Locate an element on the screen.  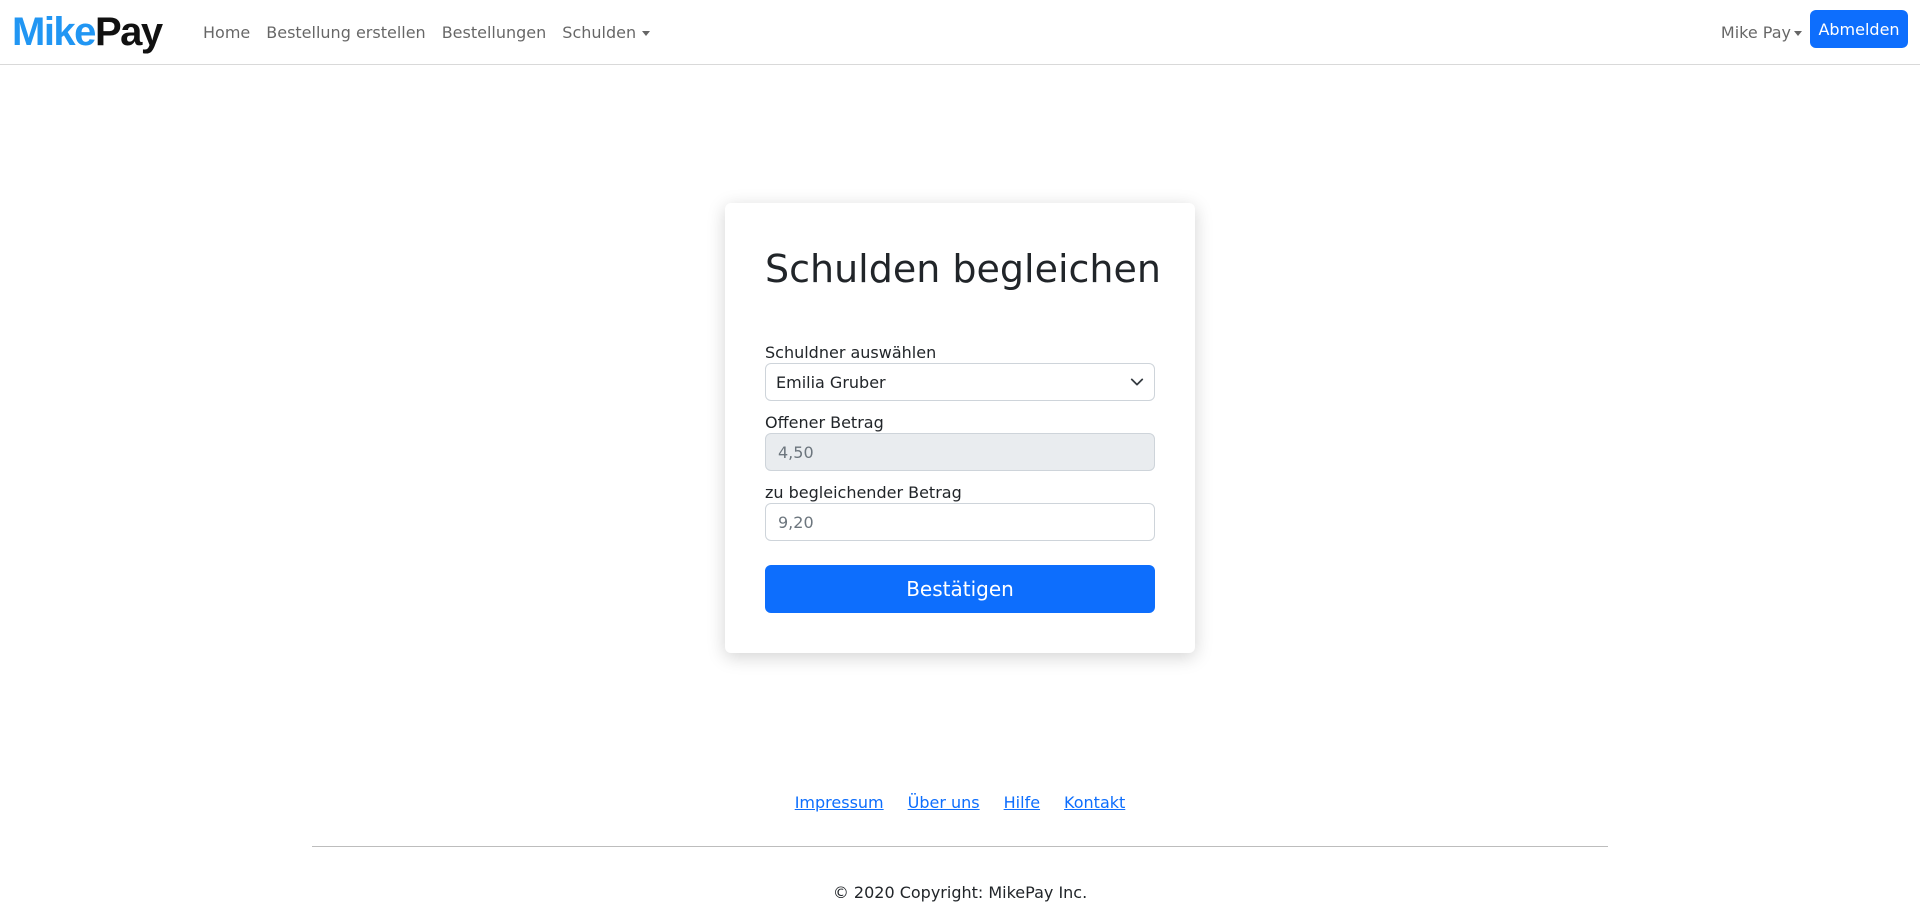
settle-amount-input: 9,20 is located at coordinates (960, 522).